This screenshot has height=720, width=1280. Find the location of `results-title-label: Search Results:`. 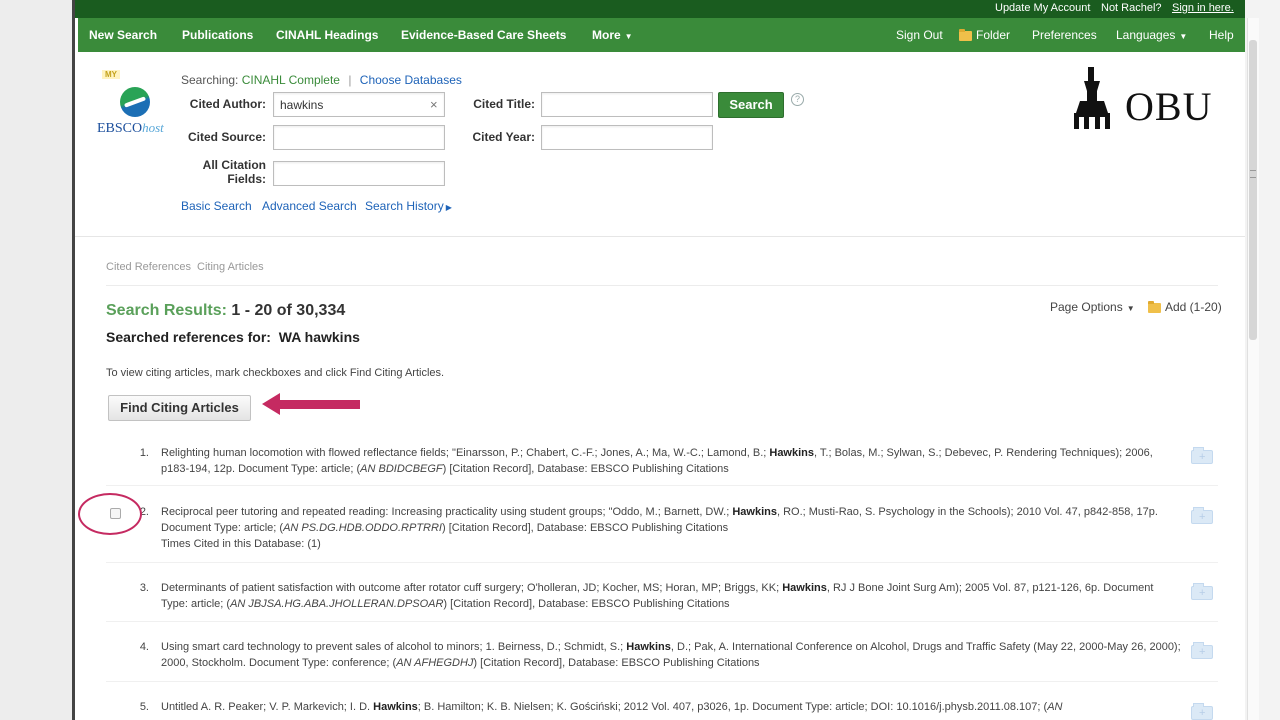

results-title-label: Search Results: is located at coordinates (166, 310).